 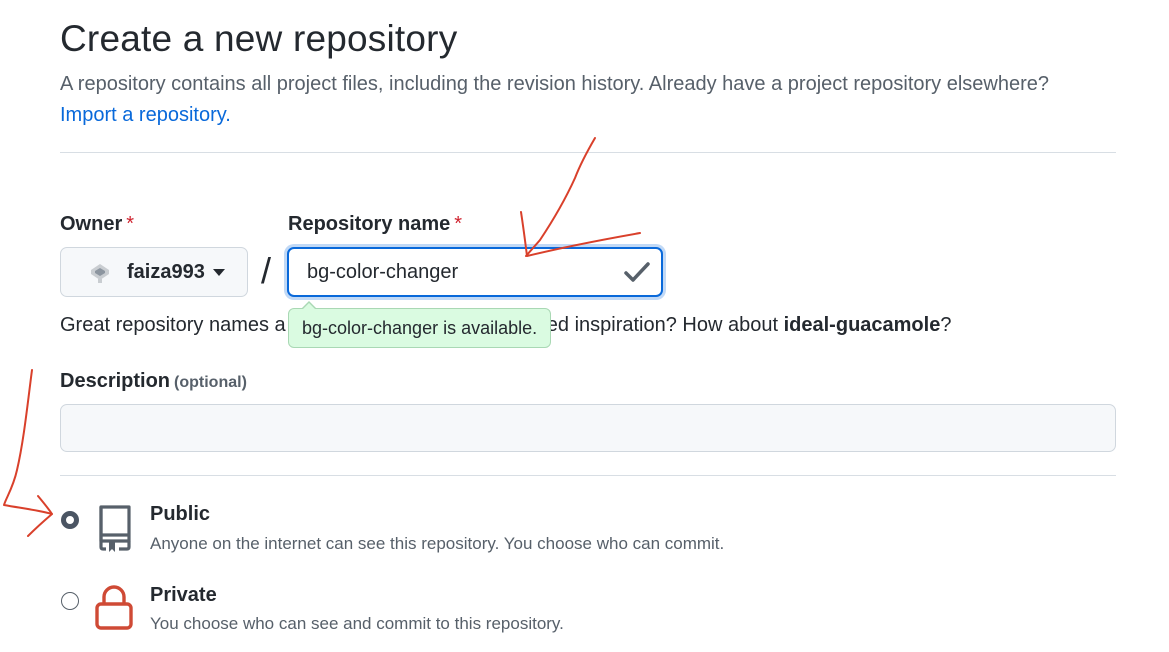 I want to click on public-radio, so click(x=70, y=520).